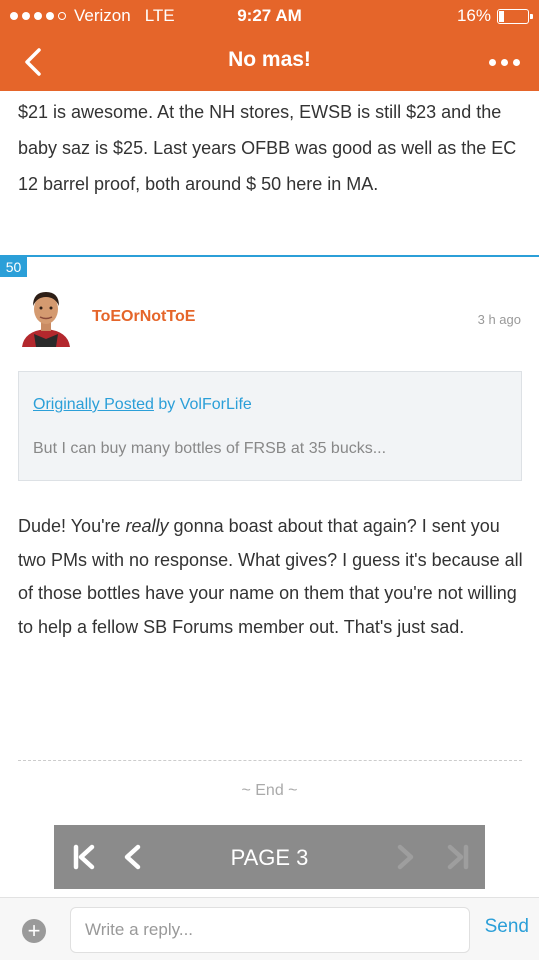 Image resolution: width=539 pixels, height=960 pixels. Describe the element at coordinates (269, 857) in the screenshot. I see `pagination-bar: PAGE 3` at that location.